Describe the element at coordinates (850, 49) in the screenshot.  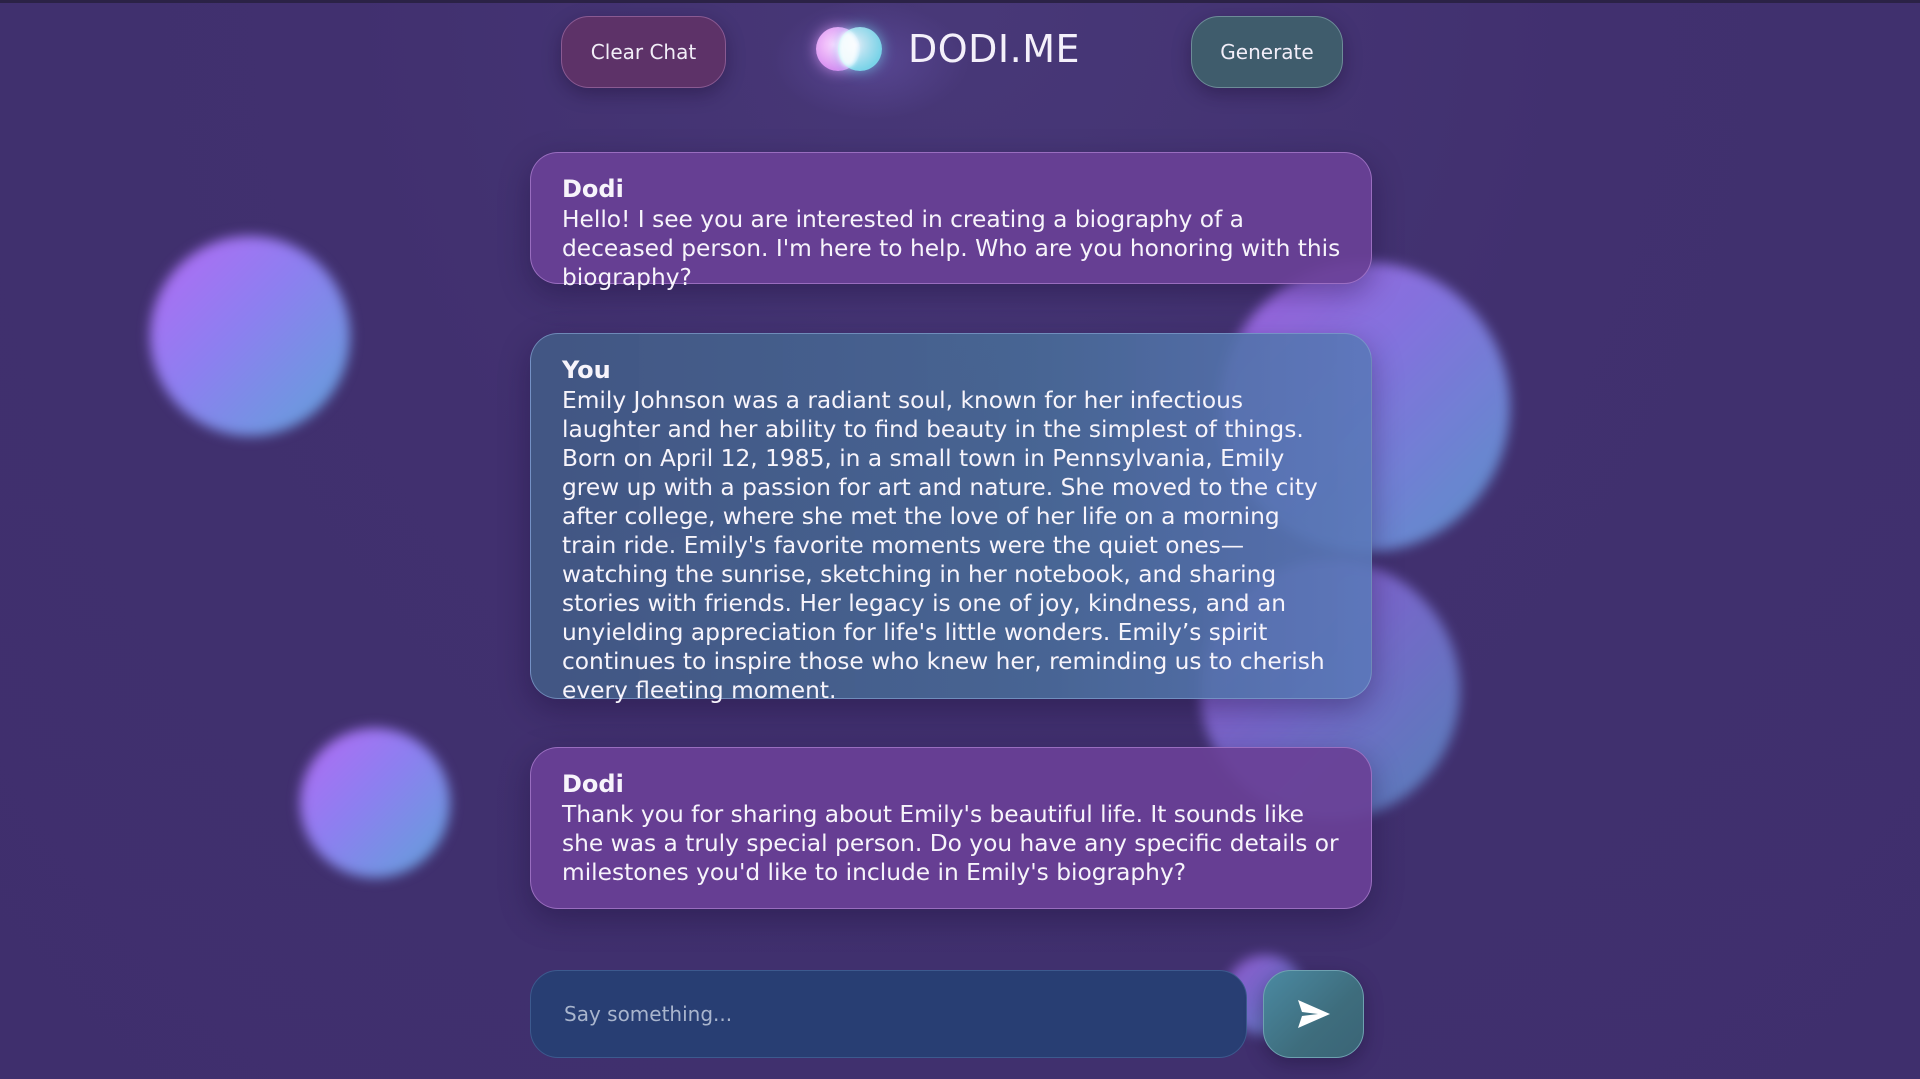
I see `dodi-logo-icon` at that location.